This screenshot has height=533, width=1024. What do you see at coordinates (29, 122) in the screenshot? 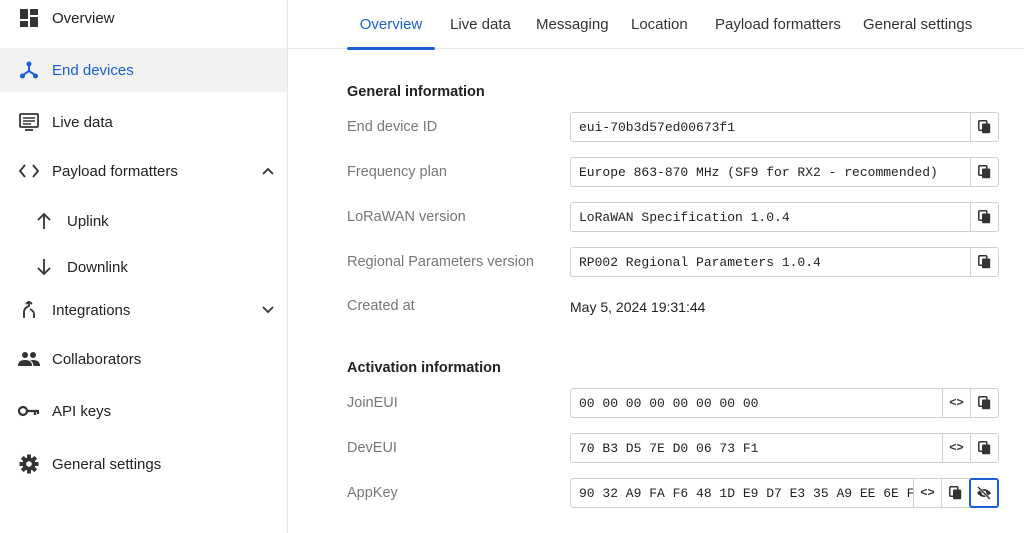
I see `monitor-icon` at bounding box center [29, 122].